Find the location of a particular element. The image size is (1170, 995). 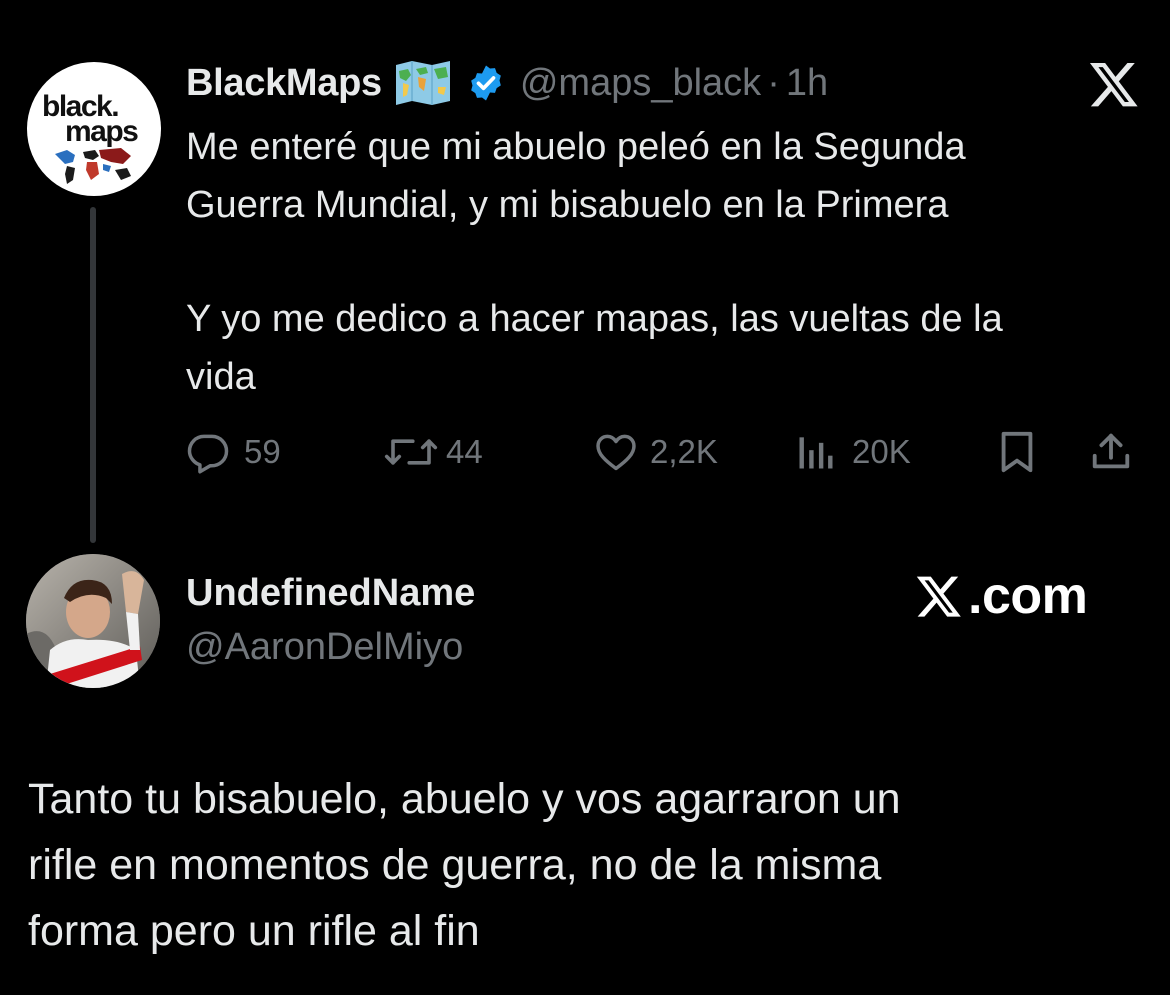

blackmaps-avatar: black. maps is located at coordinates (94, 129).